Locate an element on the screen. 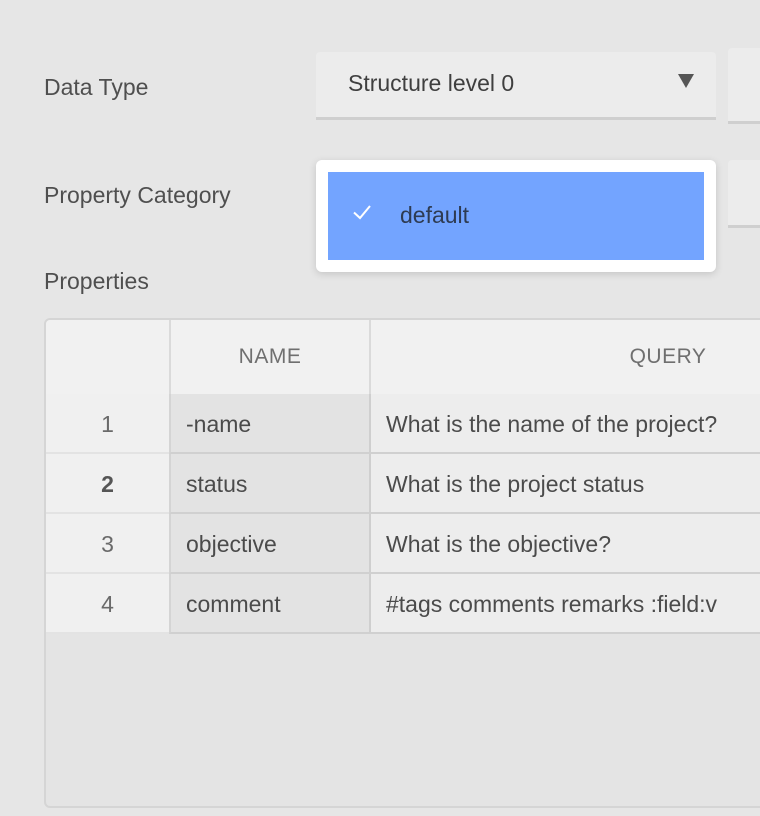 This screenshot has width=760, height=816. table-header-row: NAME QUERY is located at coordinates (403, 358).